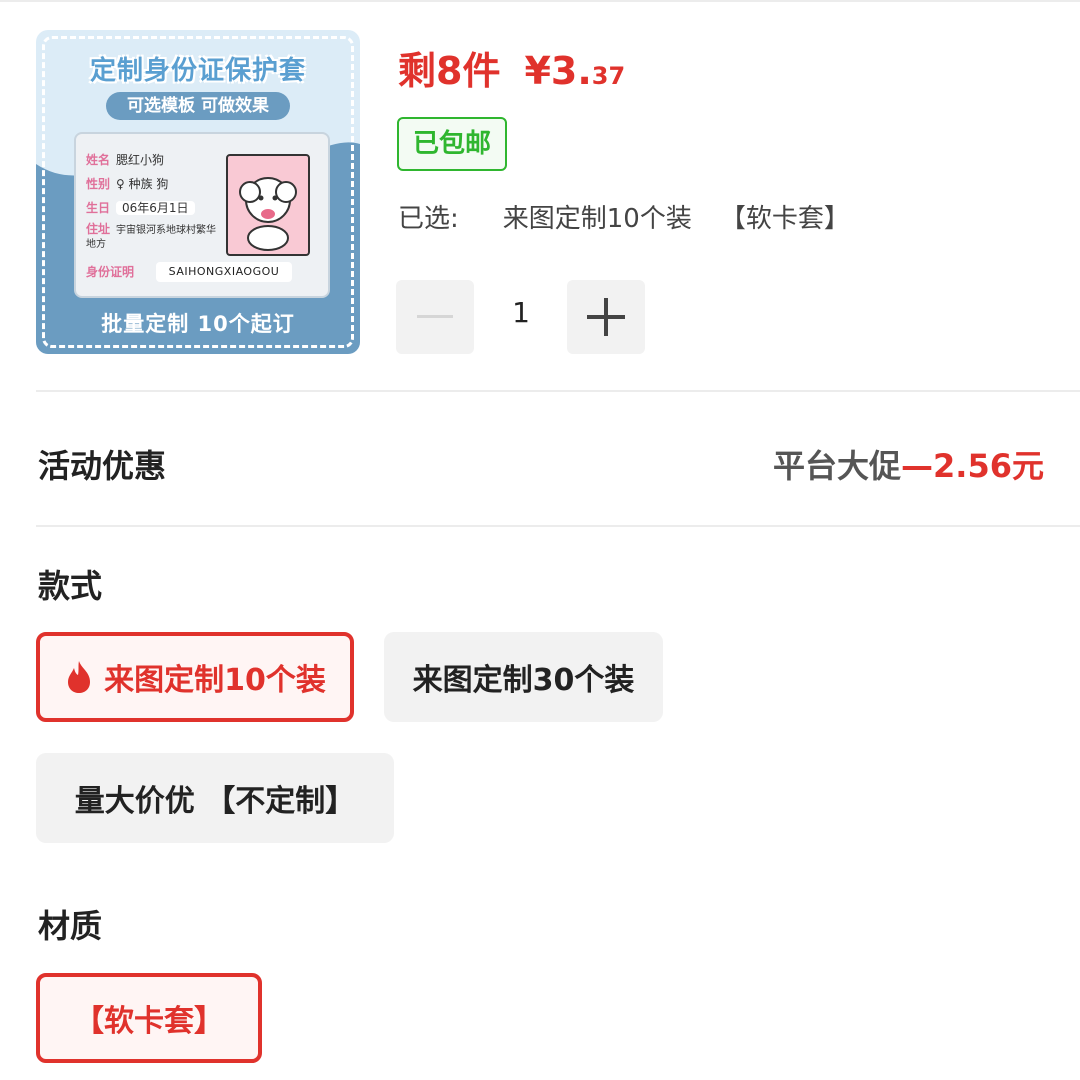 Image resolution: width=1080 pixels, height=1080 pixels. Describe the element at coordinates (197, 71) in the screenshot. I see `thumb-title: 定制身份证保护套` at that location.